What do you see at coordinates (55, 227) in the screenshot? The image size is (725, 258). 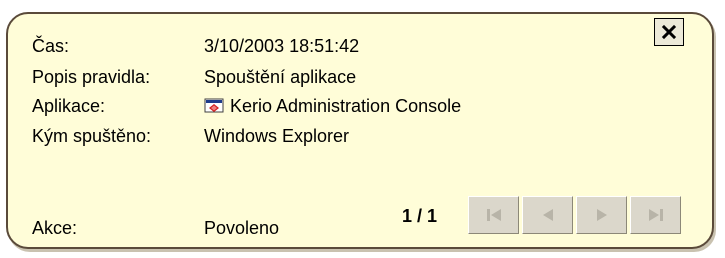 I see `action-label: Akce:` at bounding box center [55, 227].